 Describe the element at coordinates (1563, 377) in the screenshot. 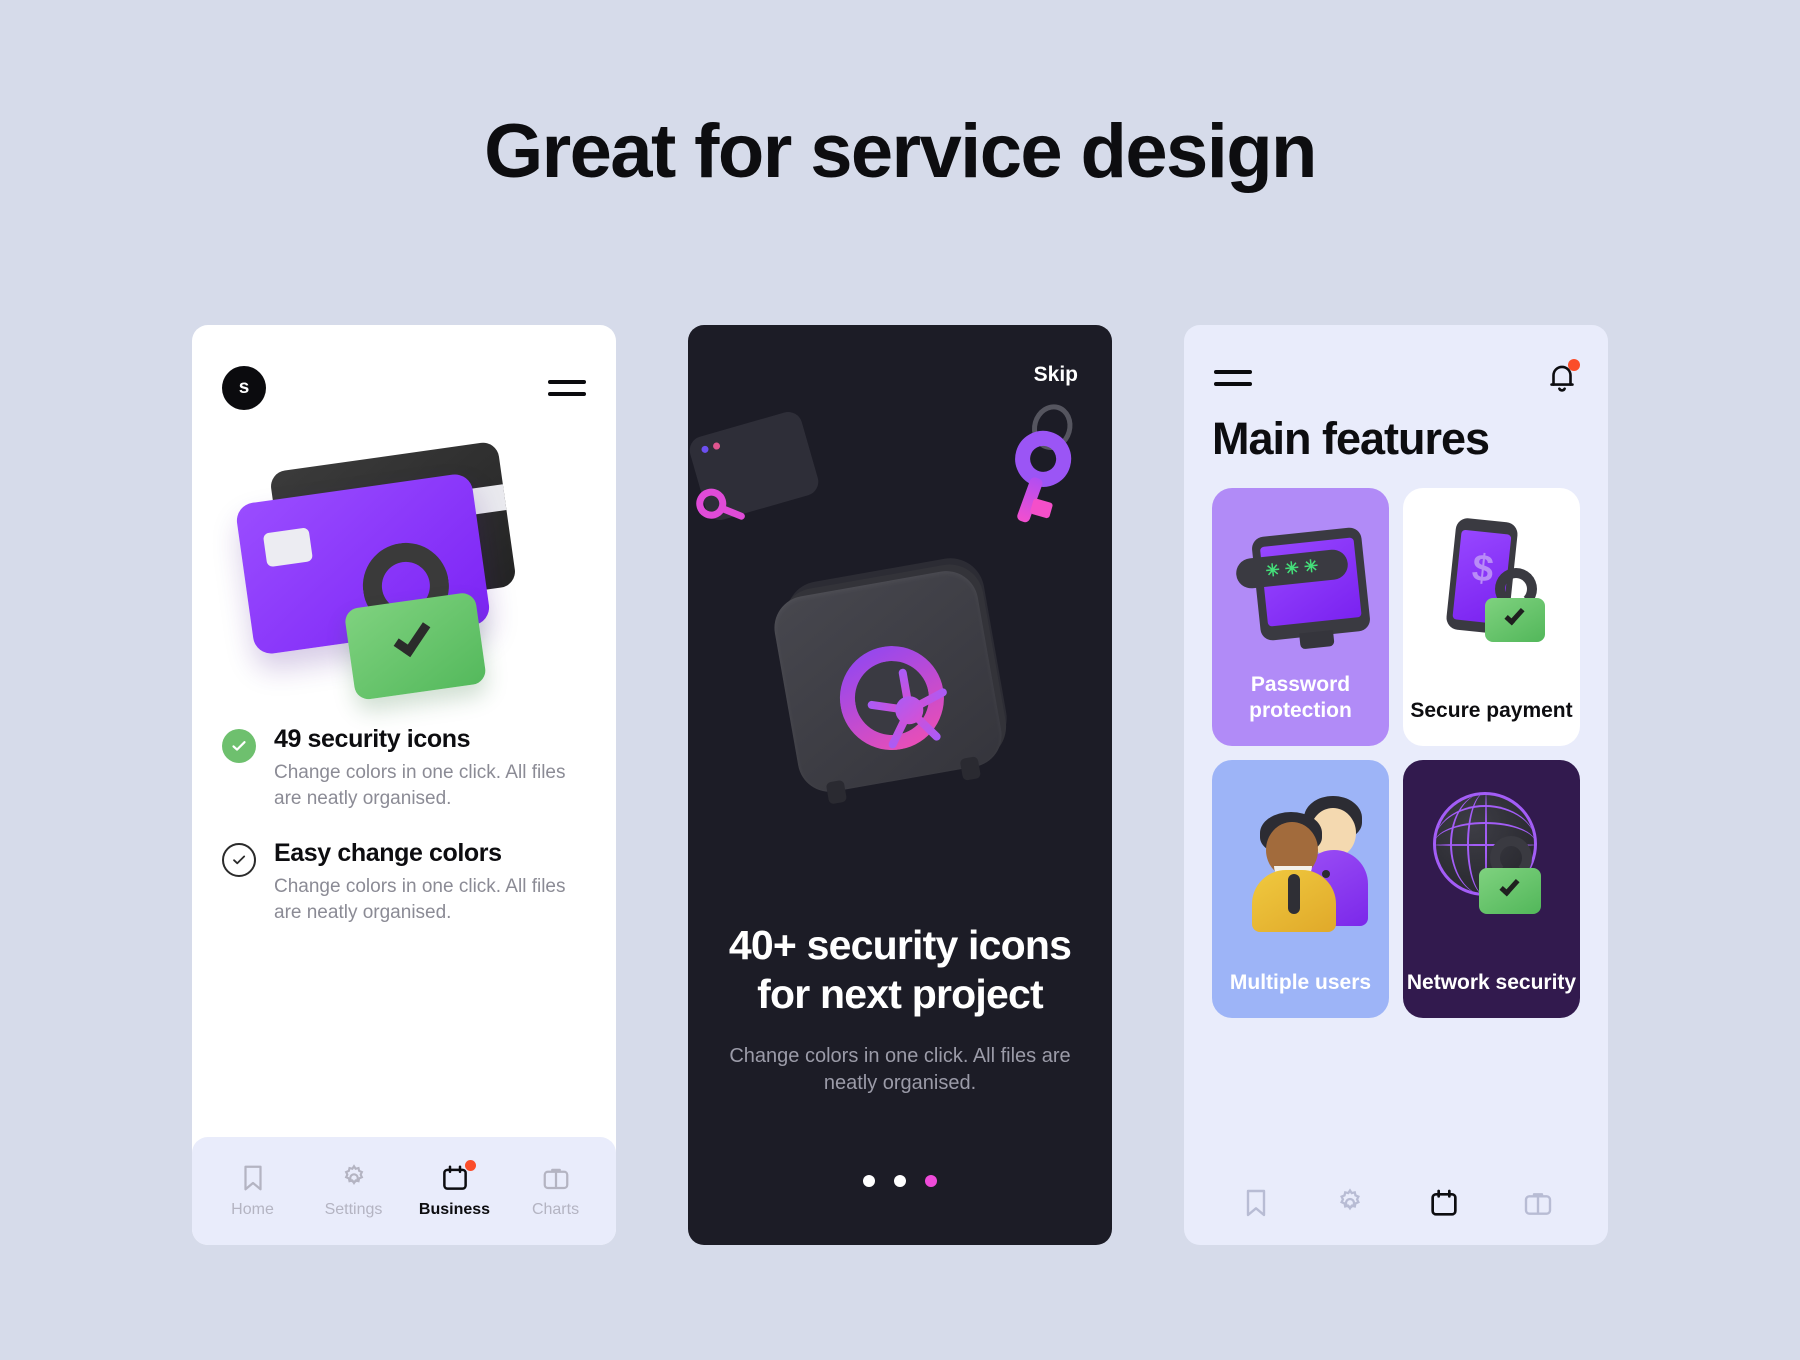

I see `bell-icon` at that location.